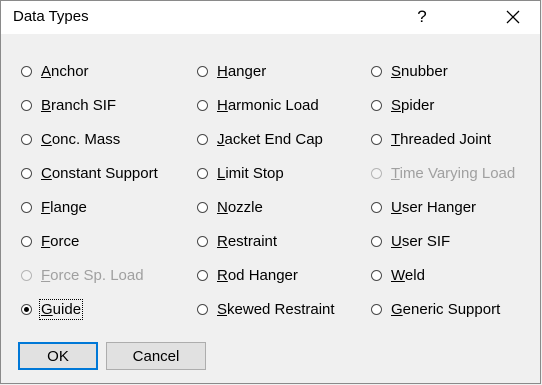  I want to click on label-rest: lange, so click(68, 207).